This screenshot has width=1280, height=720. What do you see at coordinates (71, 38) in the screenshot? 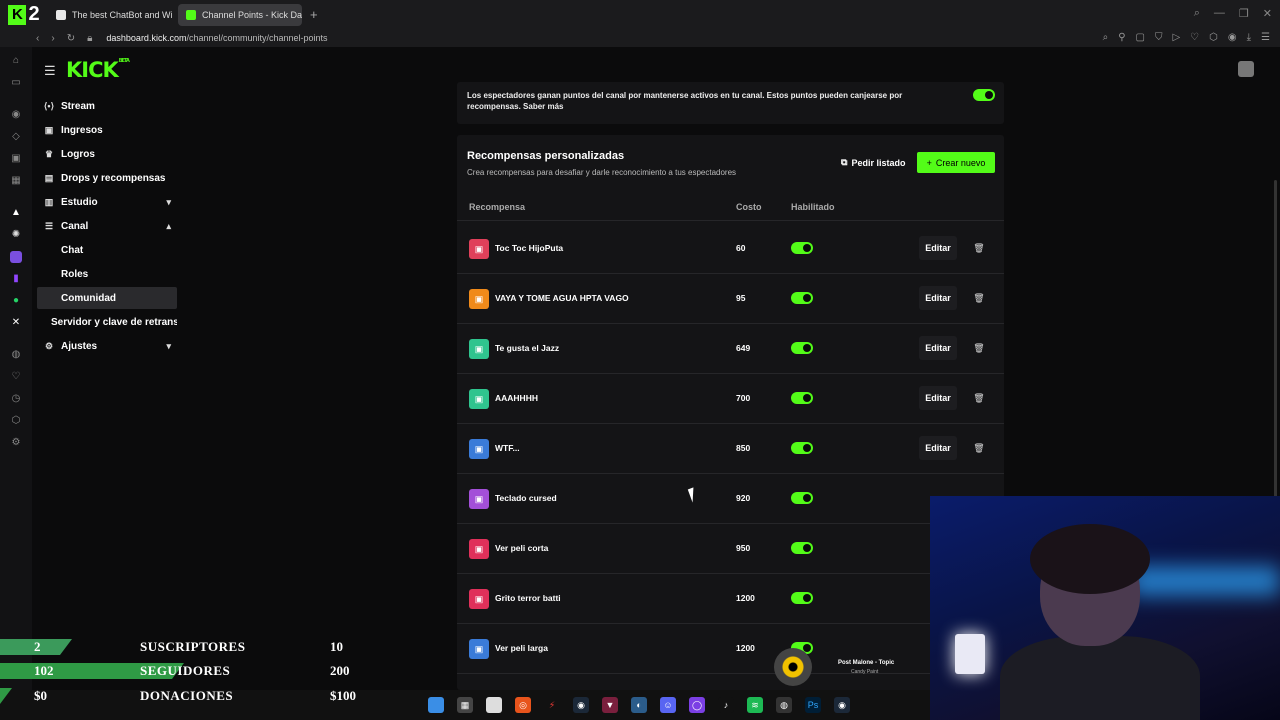
I see `reload-icon: ↻` at bounding box center [71, 38].